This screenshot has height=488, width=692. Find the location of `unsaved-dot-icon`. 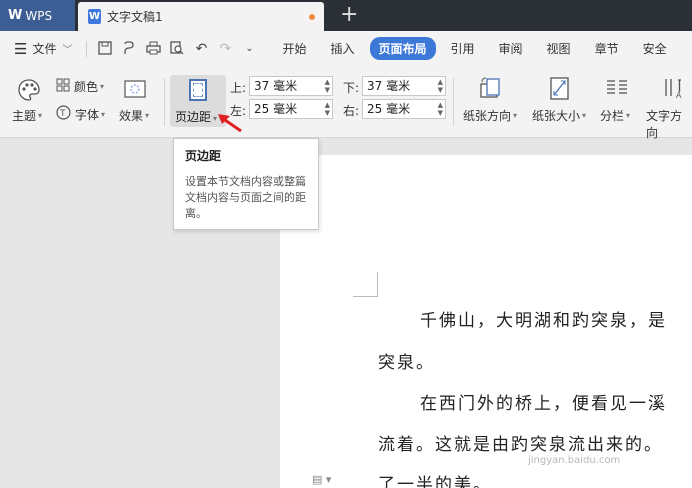

unsaved-dot-icon is located at coordinates (312, 17).